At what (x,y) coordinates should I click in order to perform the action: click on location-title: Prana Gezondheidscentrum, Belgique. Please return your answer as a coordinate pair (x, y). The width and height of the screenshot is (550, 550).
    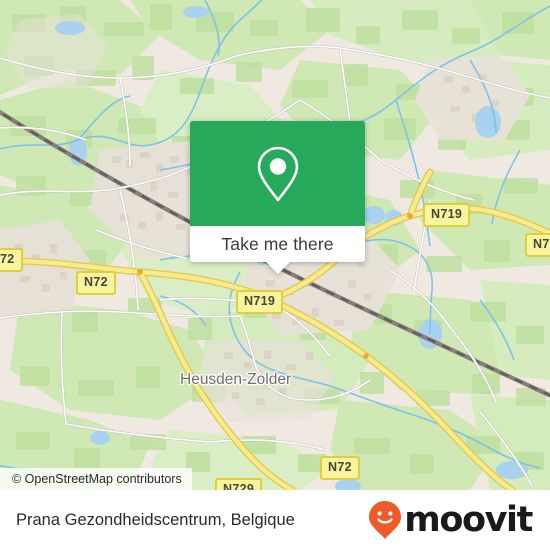
    Looking at the image, I should click on (155, 519).